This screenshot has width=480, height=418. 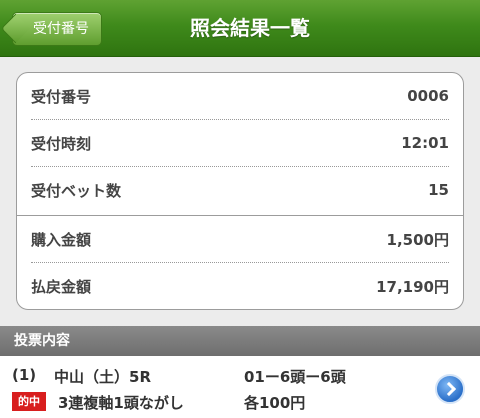 I want to click on summary-value: 1,500円, so click(x=417, y=239).